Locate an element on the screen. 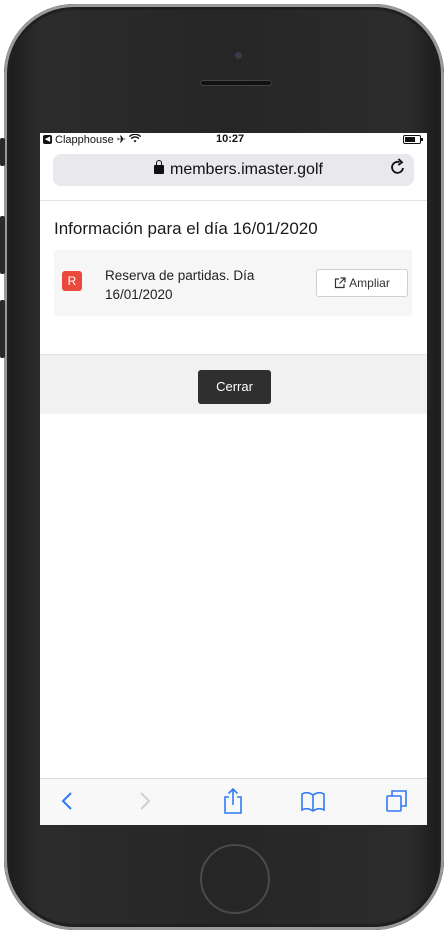 This screenshot has width=446, height=934. clock: 10:27 is located at coordinates (230, 139).